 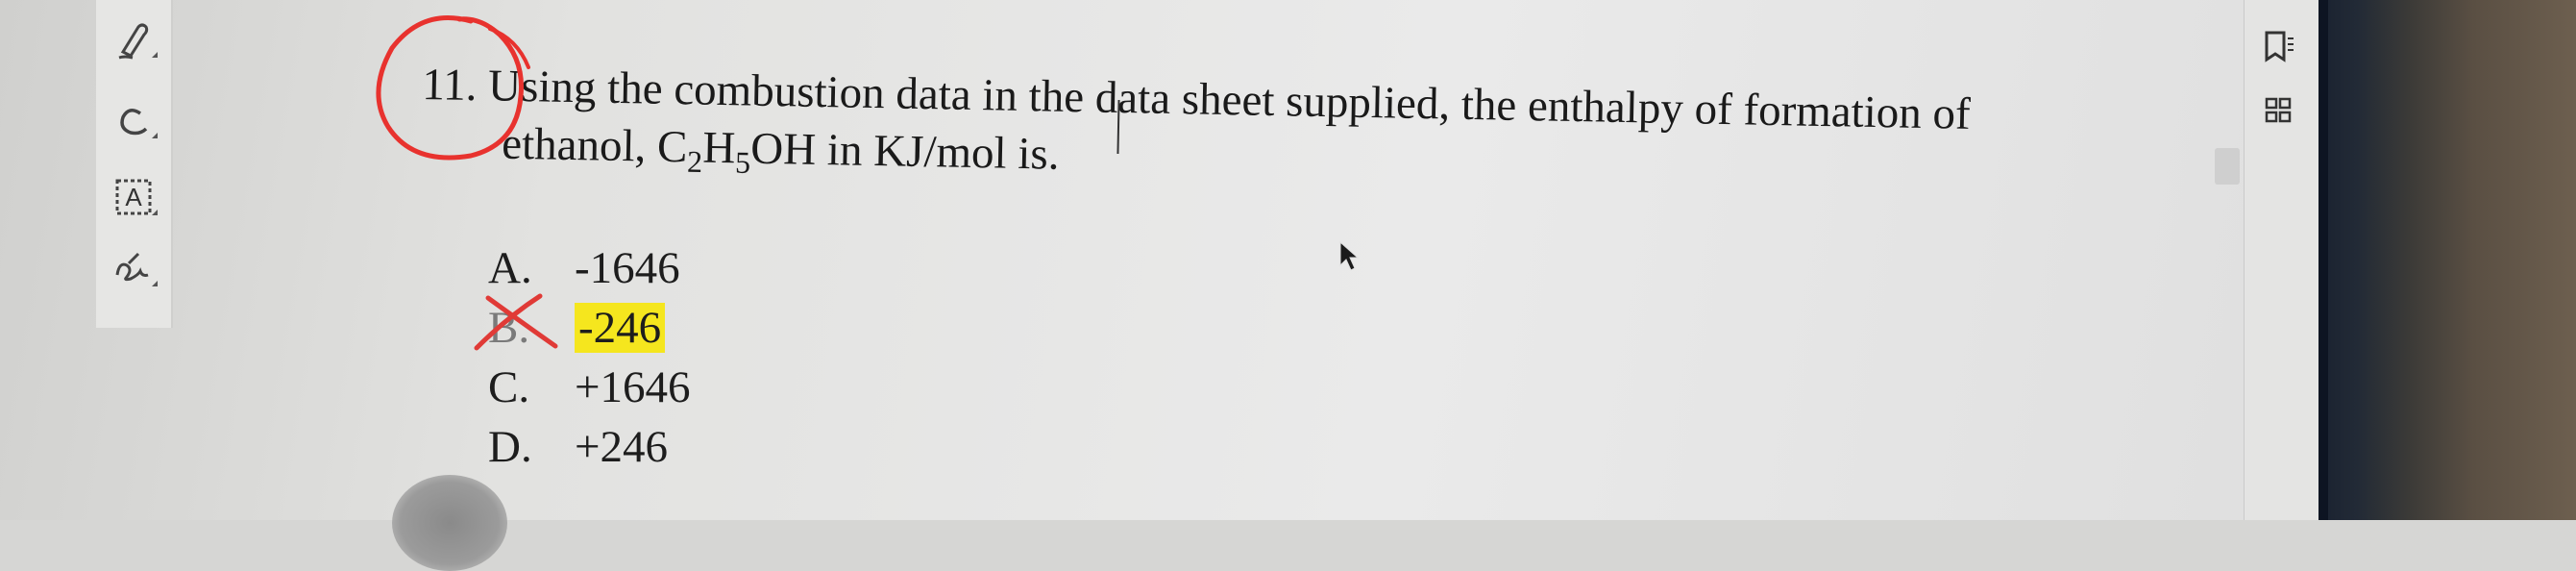 What do you see at coordinates (516, 322) in the screenshot?
I see `red-x-strike-annotation` at bounding box center [516, 322].